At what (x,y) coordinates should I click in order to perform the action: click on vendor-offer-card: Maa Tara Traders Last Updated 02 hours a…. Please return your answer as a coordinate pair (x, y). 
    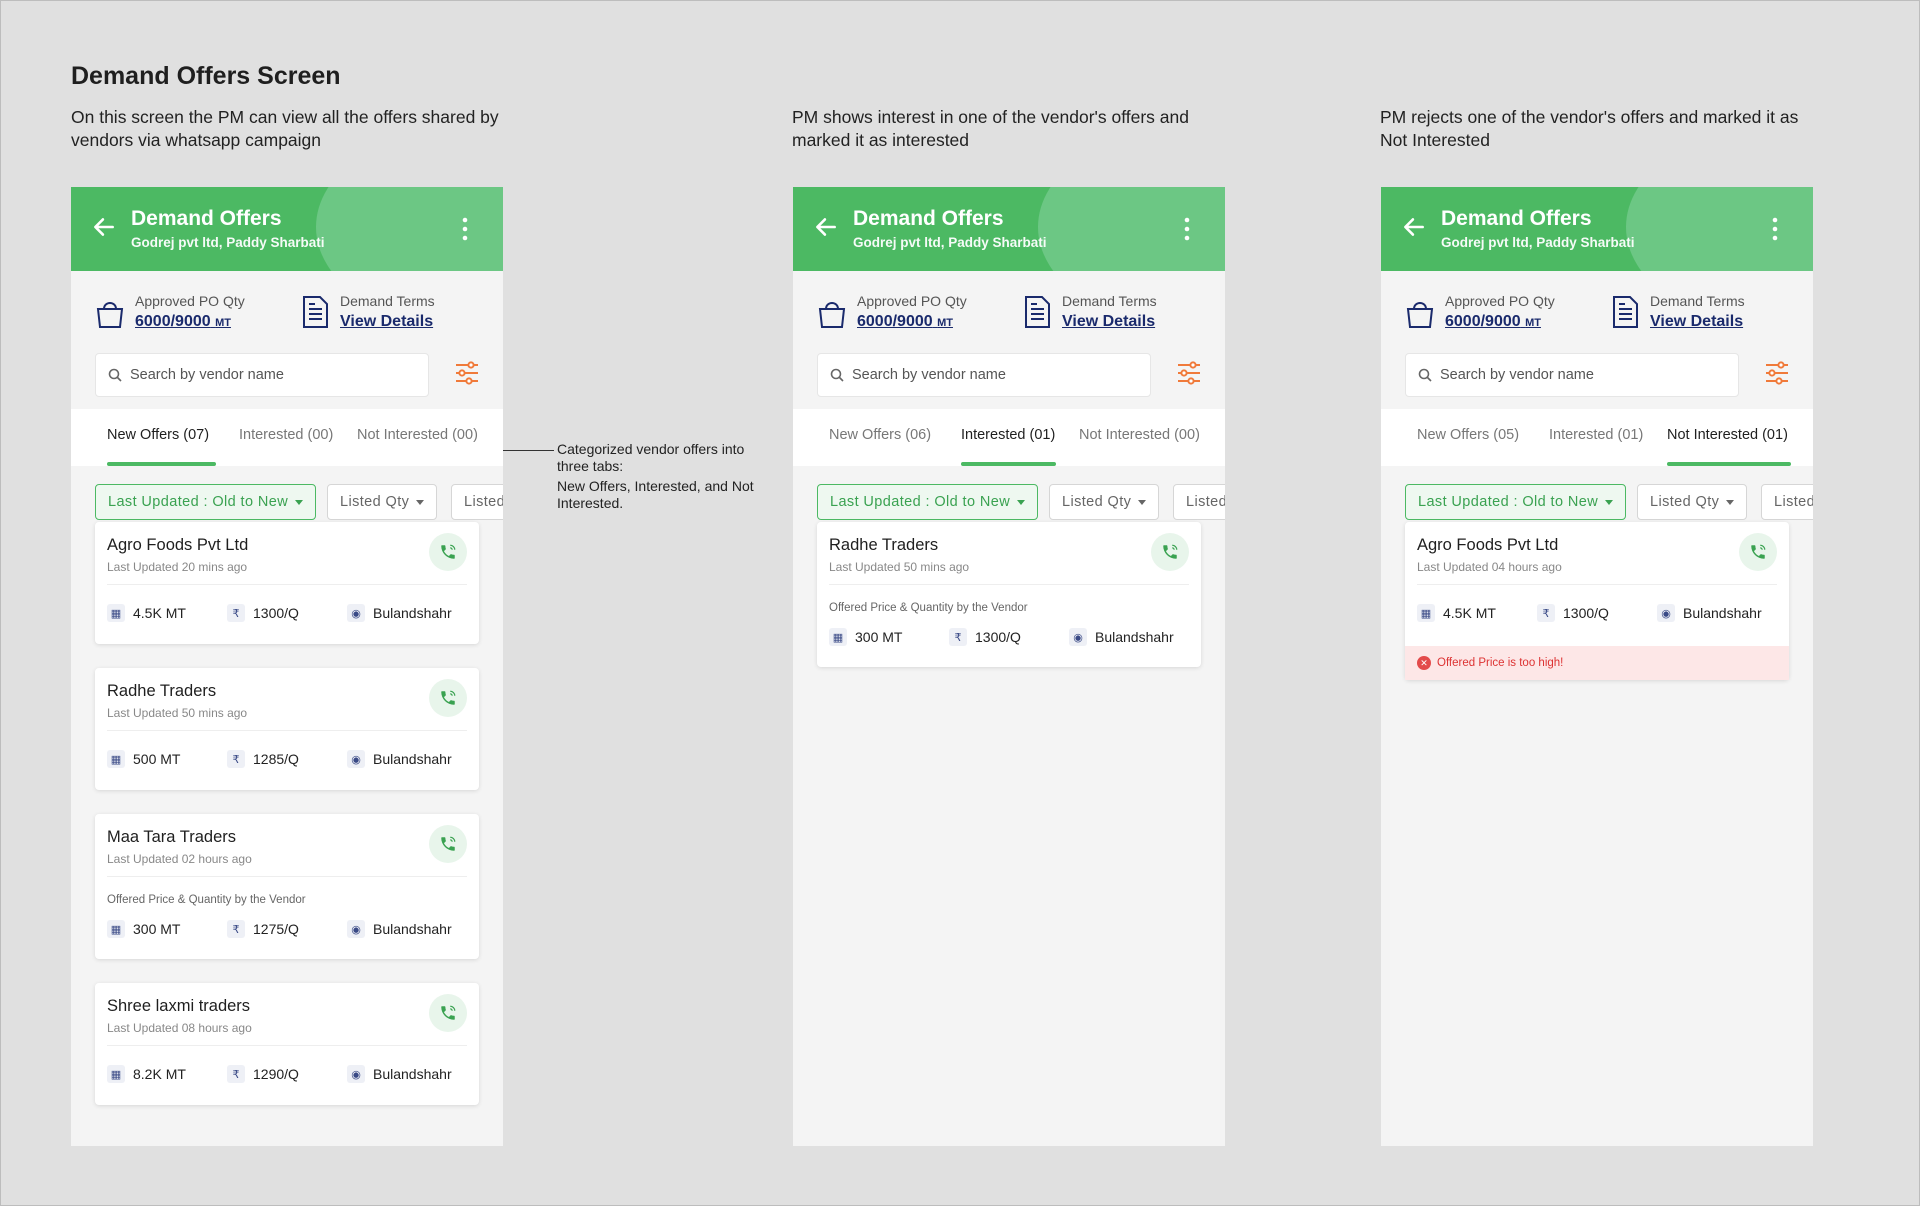
    Looking at the image, I should click on (287, 886).